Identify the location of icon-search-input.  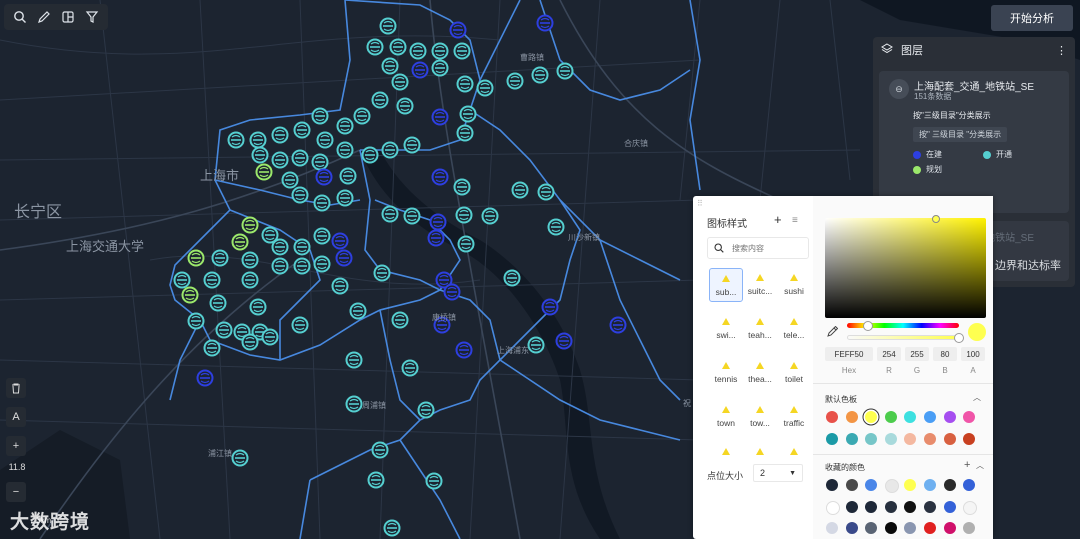
(767, 248).